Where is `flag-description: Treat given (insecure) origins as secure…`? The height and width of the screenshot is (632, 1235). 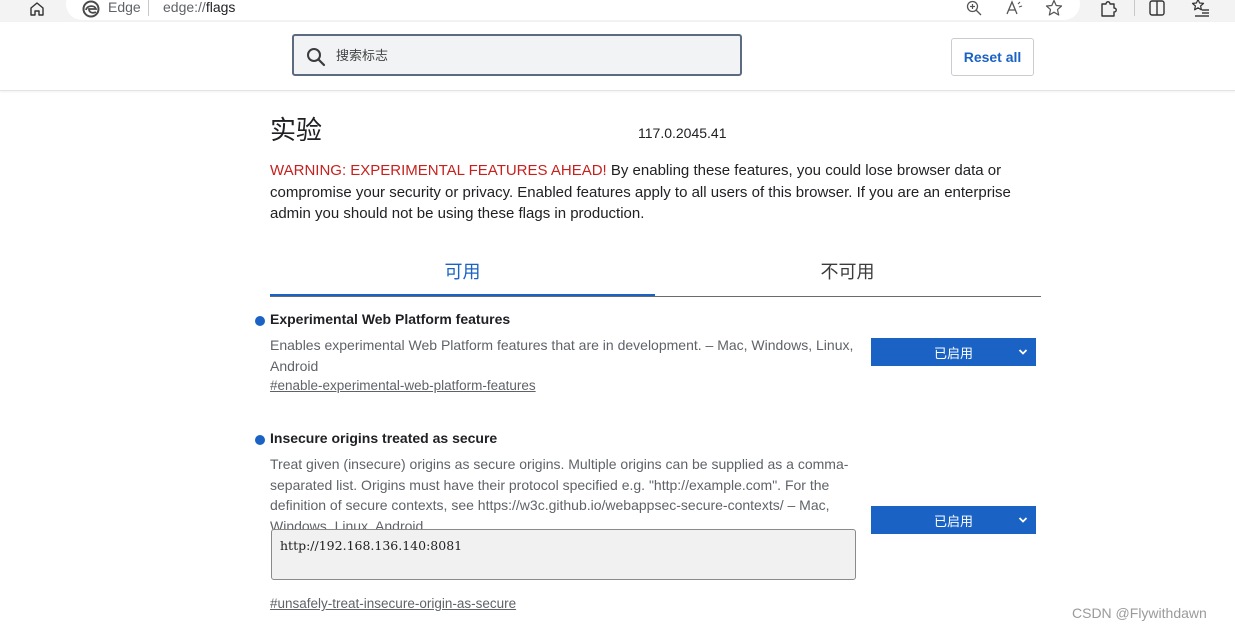 flag-description: Treat given (insecure) origins as secure… is located at coordinates (559, 495).